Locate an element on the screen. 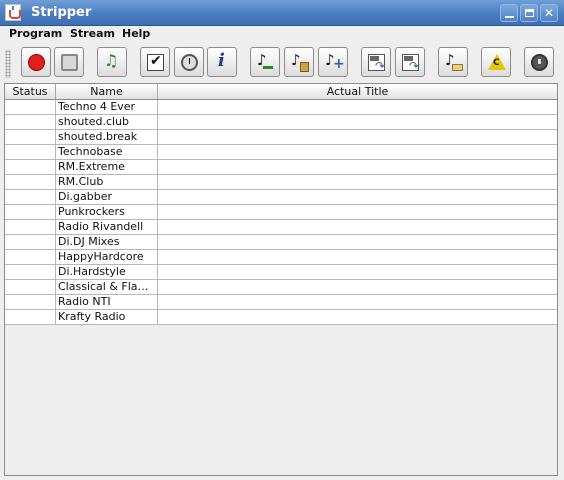 The width and height of the screenshot is (564, 480). table-row: Radio NTI is located at coordinates (281, 302).